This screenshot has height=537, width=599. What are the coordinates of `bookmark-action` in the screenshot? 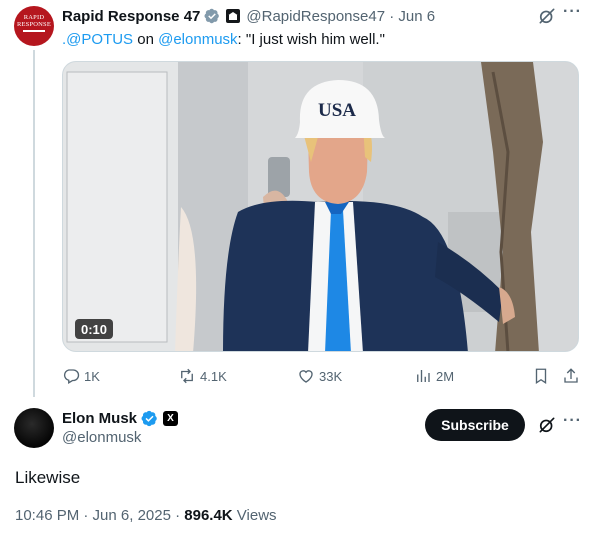 It's located at (541, 376).